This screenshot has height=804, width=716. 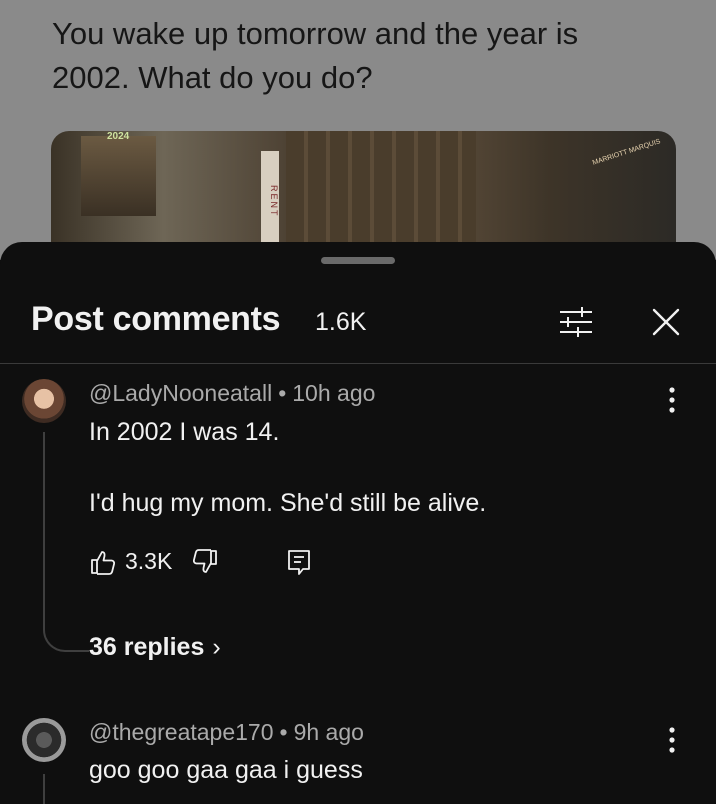 I want to click on comment-actions: 3.3K, so click(x=219, y=564).